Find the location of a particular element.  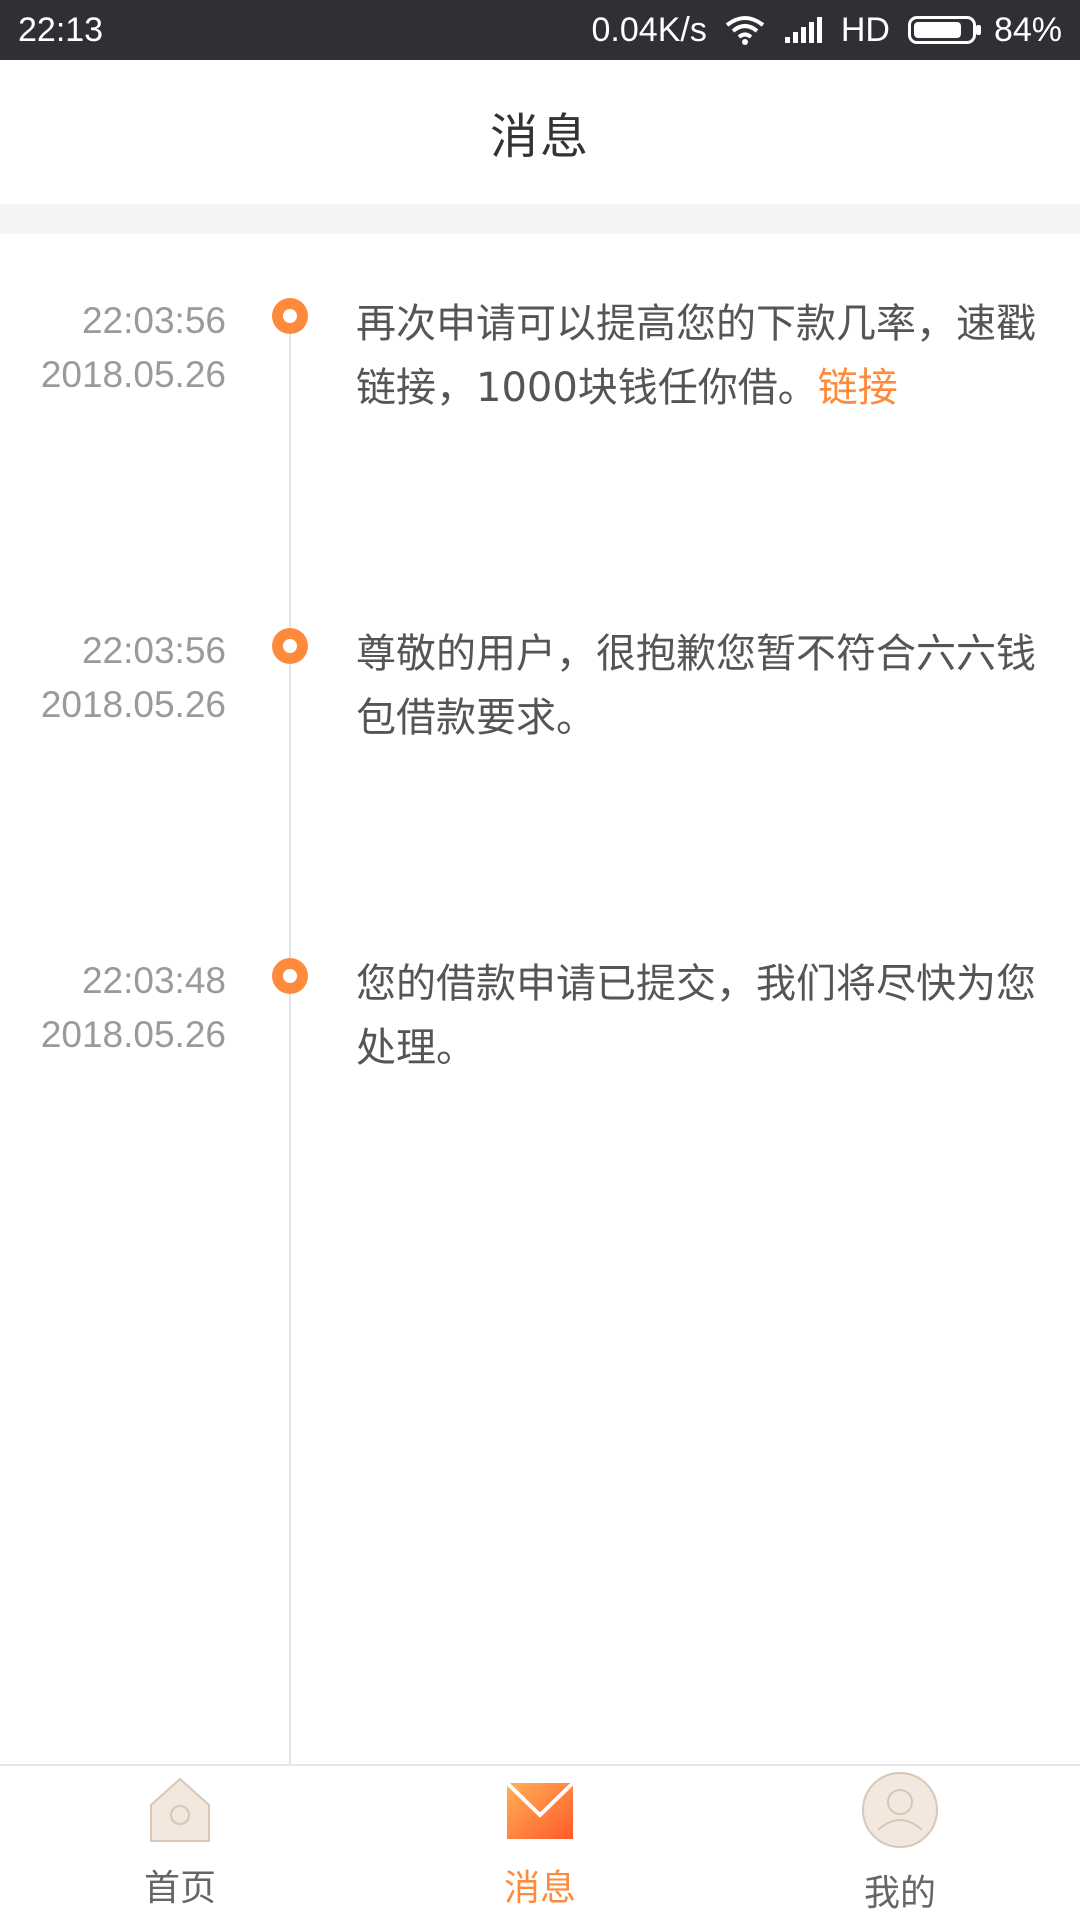

header-separator is located at coordinates (540, 219).